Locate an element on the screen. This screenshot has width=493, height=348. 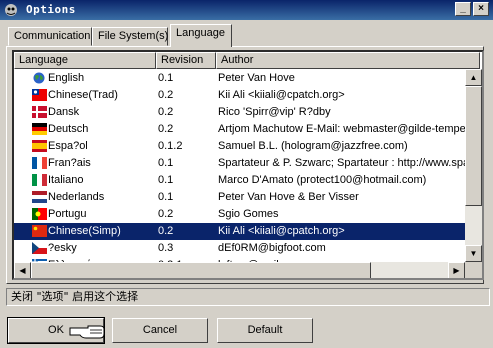
vertical-scrollbar: ▲ ▼ is located at coordinates (473, 165).